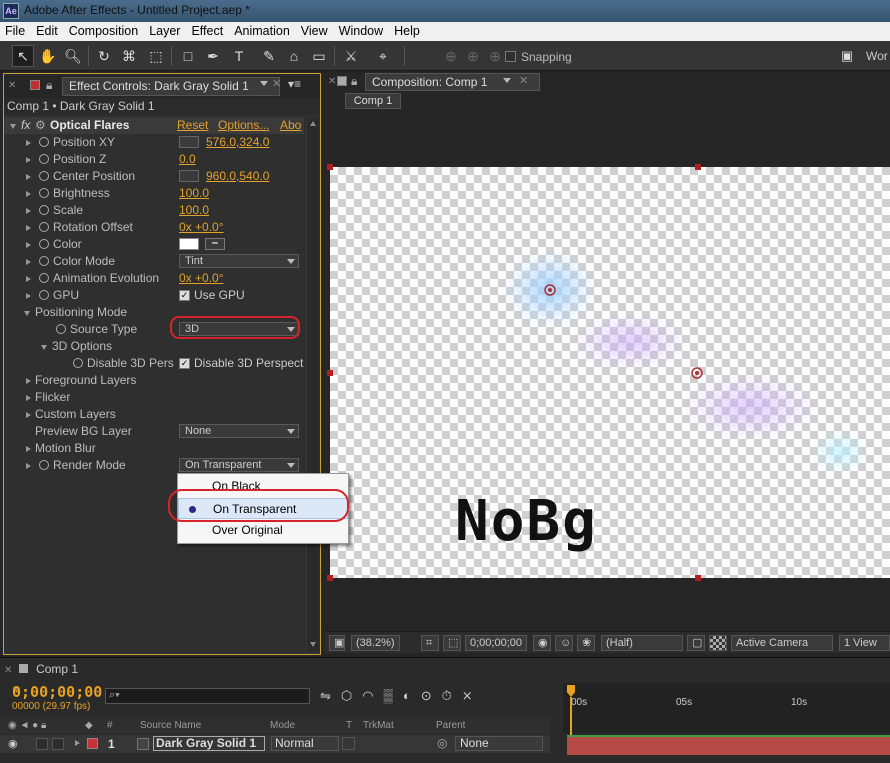  I want to click on timeline-search: ⌕▾, so click(207, 696).